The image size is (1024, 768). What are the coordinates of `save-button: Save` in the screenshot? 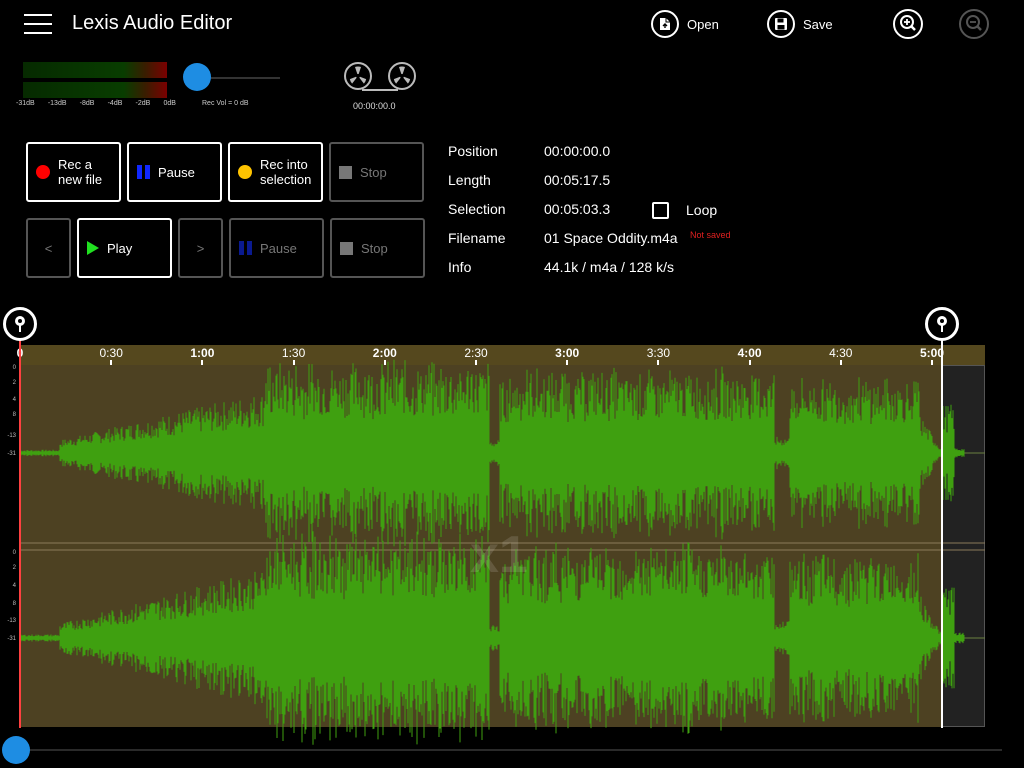 It's located at (800, 24).